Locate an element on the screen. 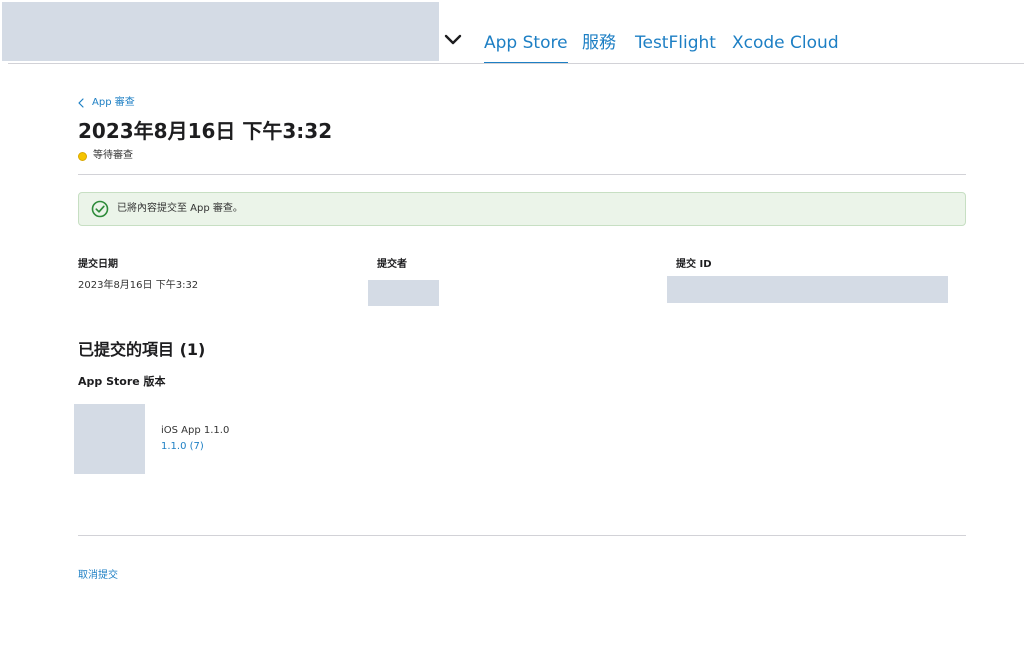  tab-testflight: TestFlight is located at coordinates (675, 43).